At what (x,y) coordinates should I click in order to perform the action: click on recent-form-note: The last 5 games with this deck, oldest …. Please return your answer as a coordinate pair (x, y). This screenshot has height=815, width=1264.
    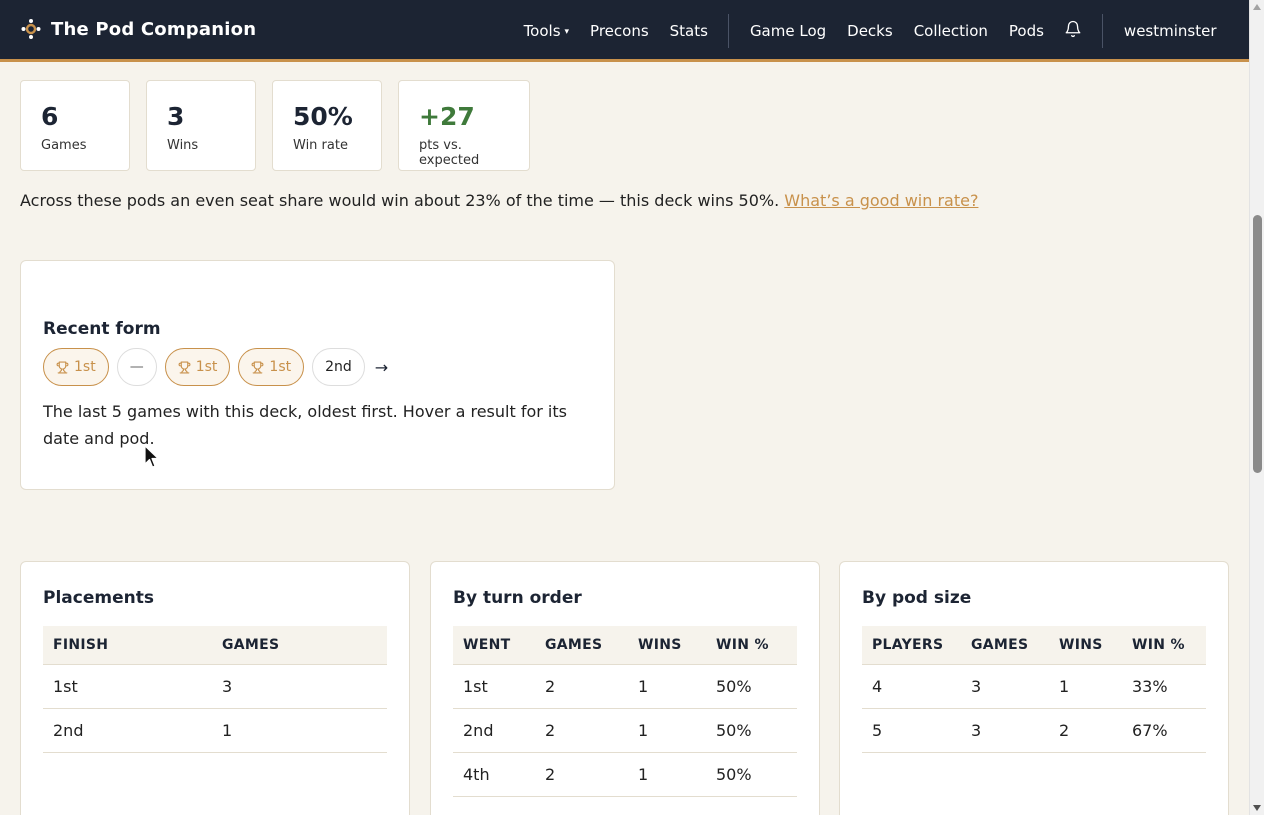
    Looking at the image, I should click on (305, 425).